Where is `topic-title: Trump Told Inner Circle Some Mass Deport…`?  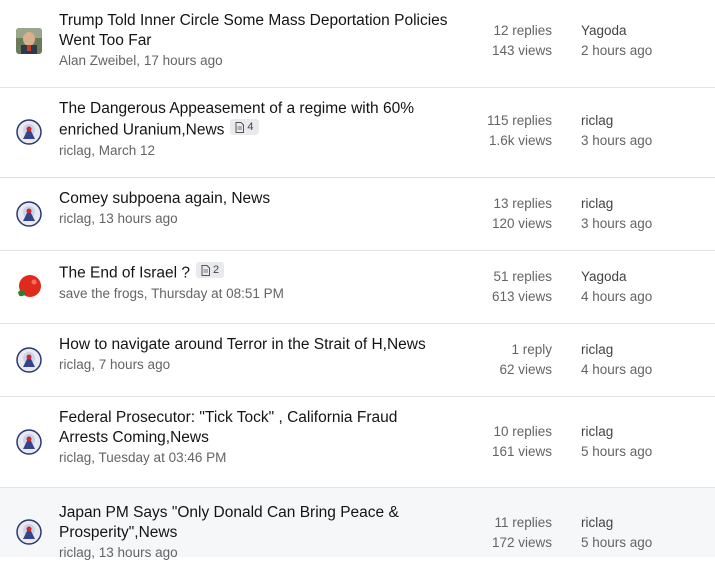 topic-title: Trump Told Inner Circle Some Mass Deport… is located at coordinates (254, 31).